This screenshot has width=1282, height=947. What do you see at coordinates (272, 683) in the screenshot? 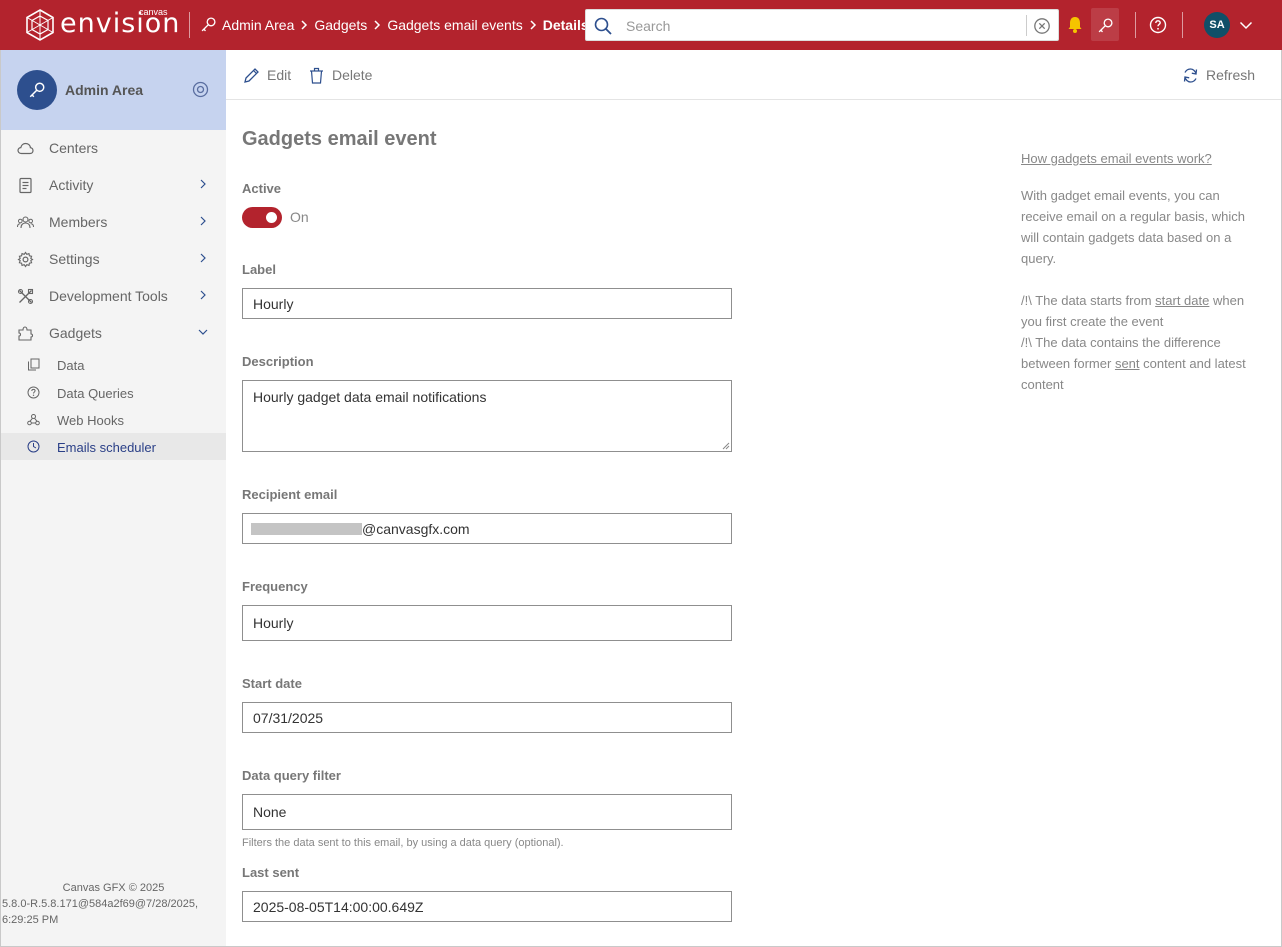
I see `start-date-label: Start date` at bounding box center [272, 683].